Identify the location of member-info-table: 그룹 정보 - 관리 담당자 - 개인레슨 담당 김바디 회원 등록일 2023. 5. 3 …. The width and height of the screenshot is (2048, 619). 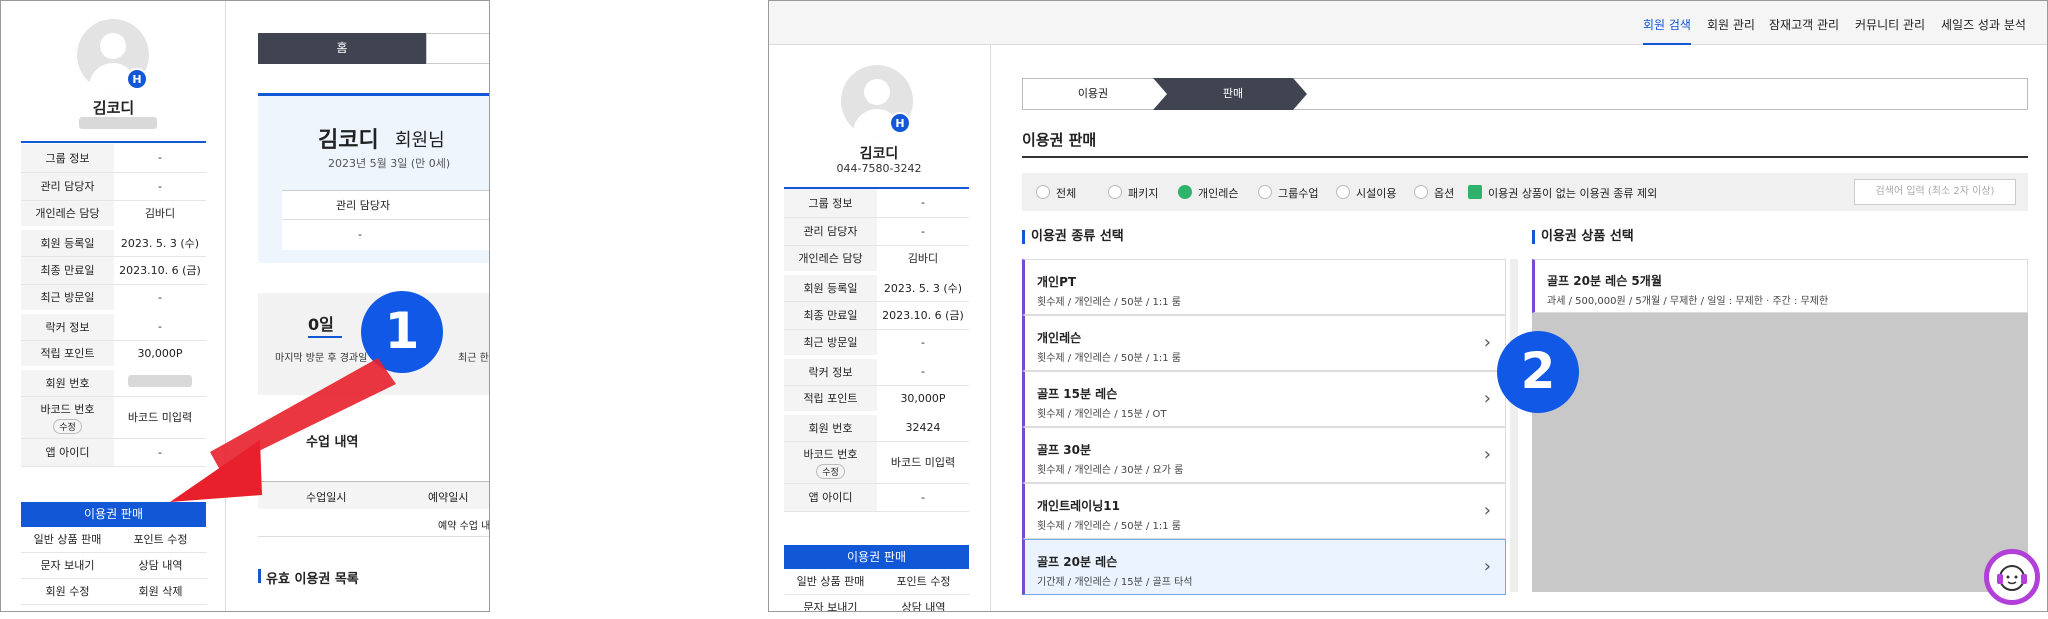
(876, 350).